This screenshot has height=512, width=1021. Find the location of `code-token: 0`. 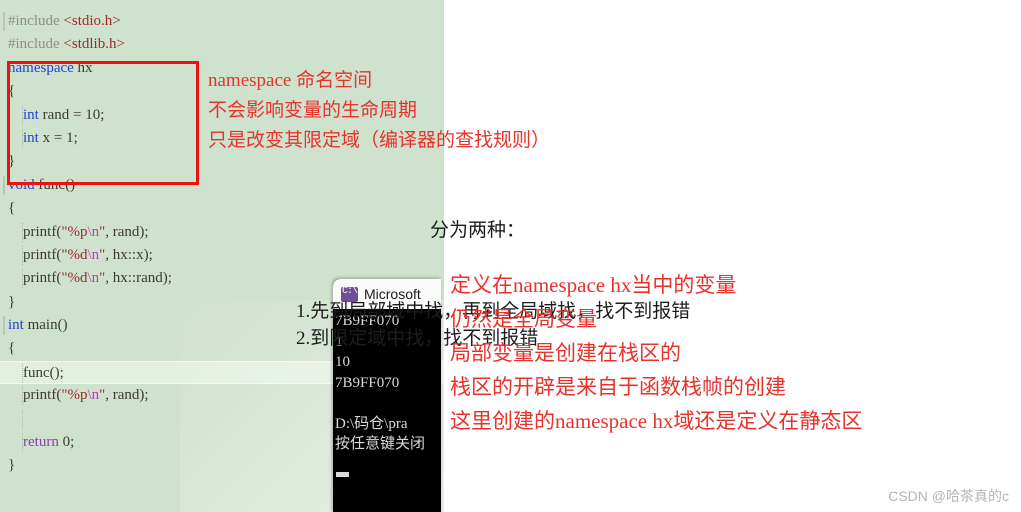

code-token: 0 is located at coordinates (66, 442).